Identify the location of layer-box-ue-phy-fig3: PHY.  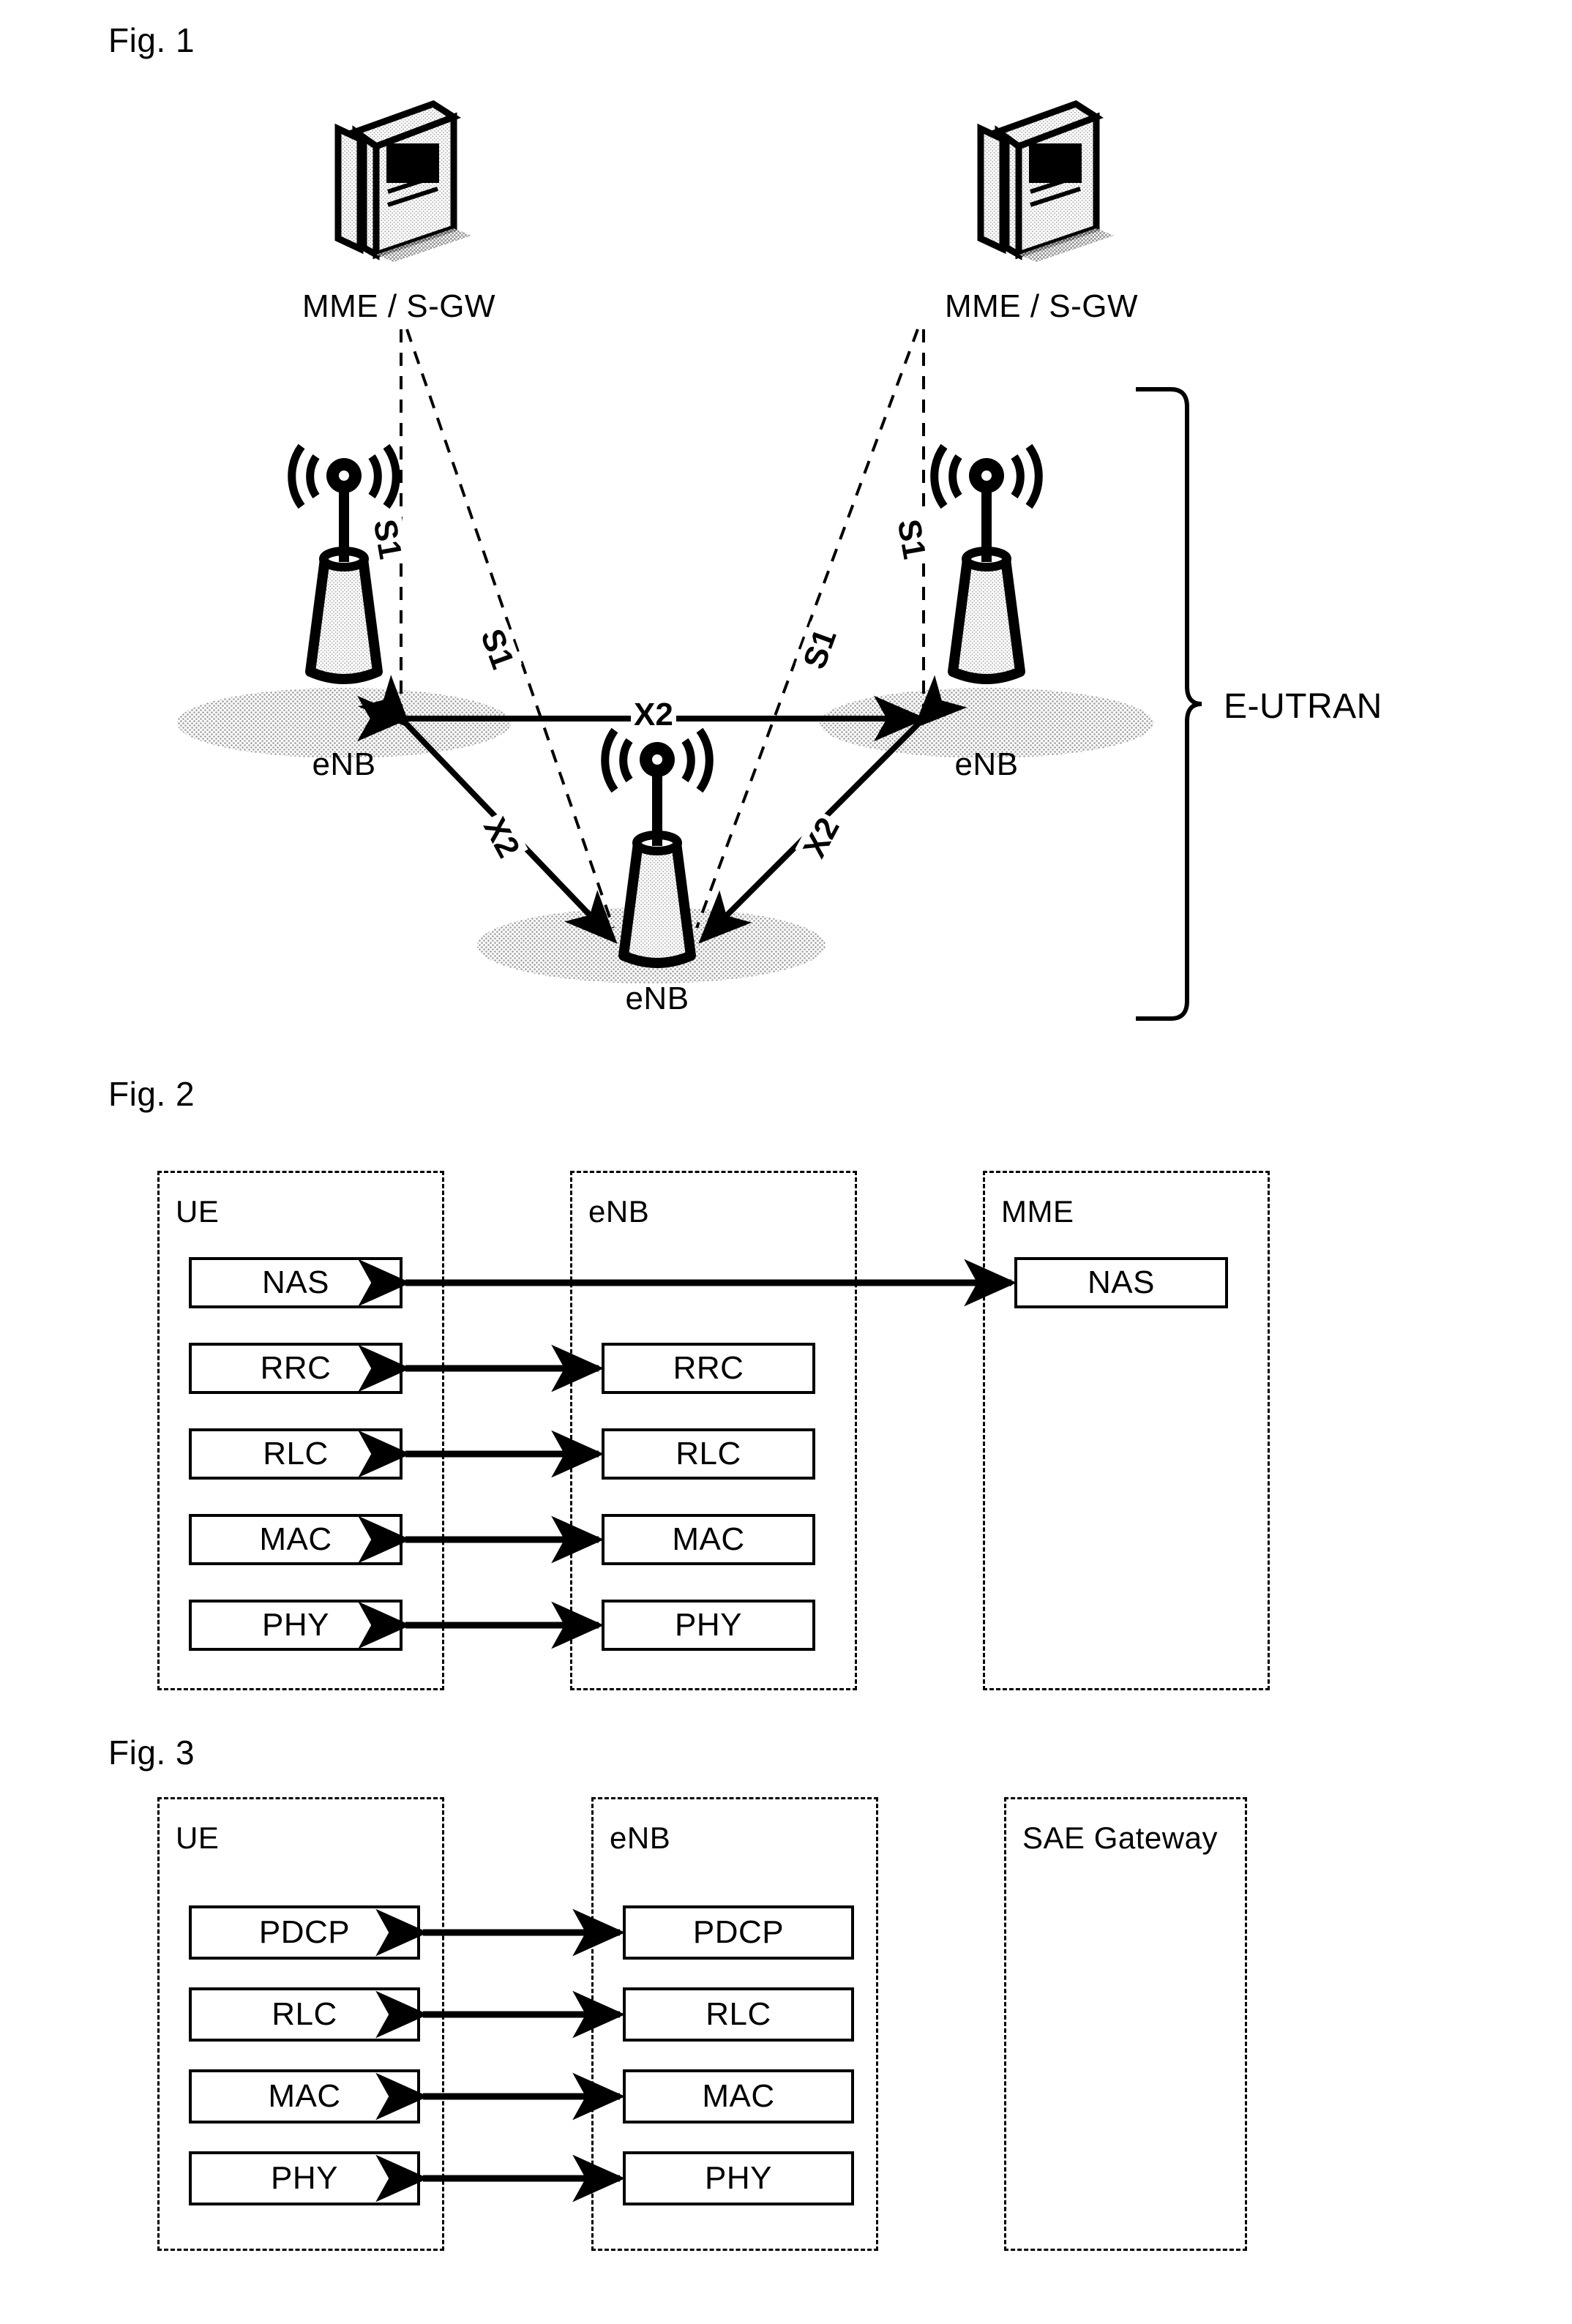
(304, 2178).